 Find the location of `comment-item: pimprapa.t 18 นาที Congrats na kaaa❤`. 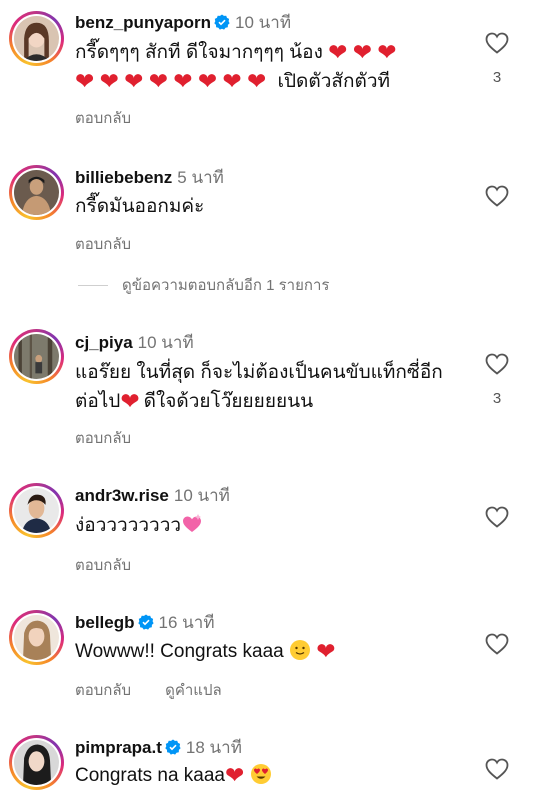

comment-item: pimprapa.t 18 นาที Congrats na kaaa❤ is located at coordinates (268, 765).